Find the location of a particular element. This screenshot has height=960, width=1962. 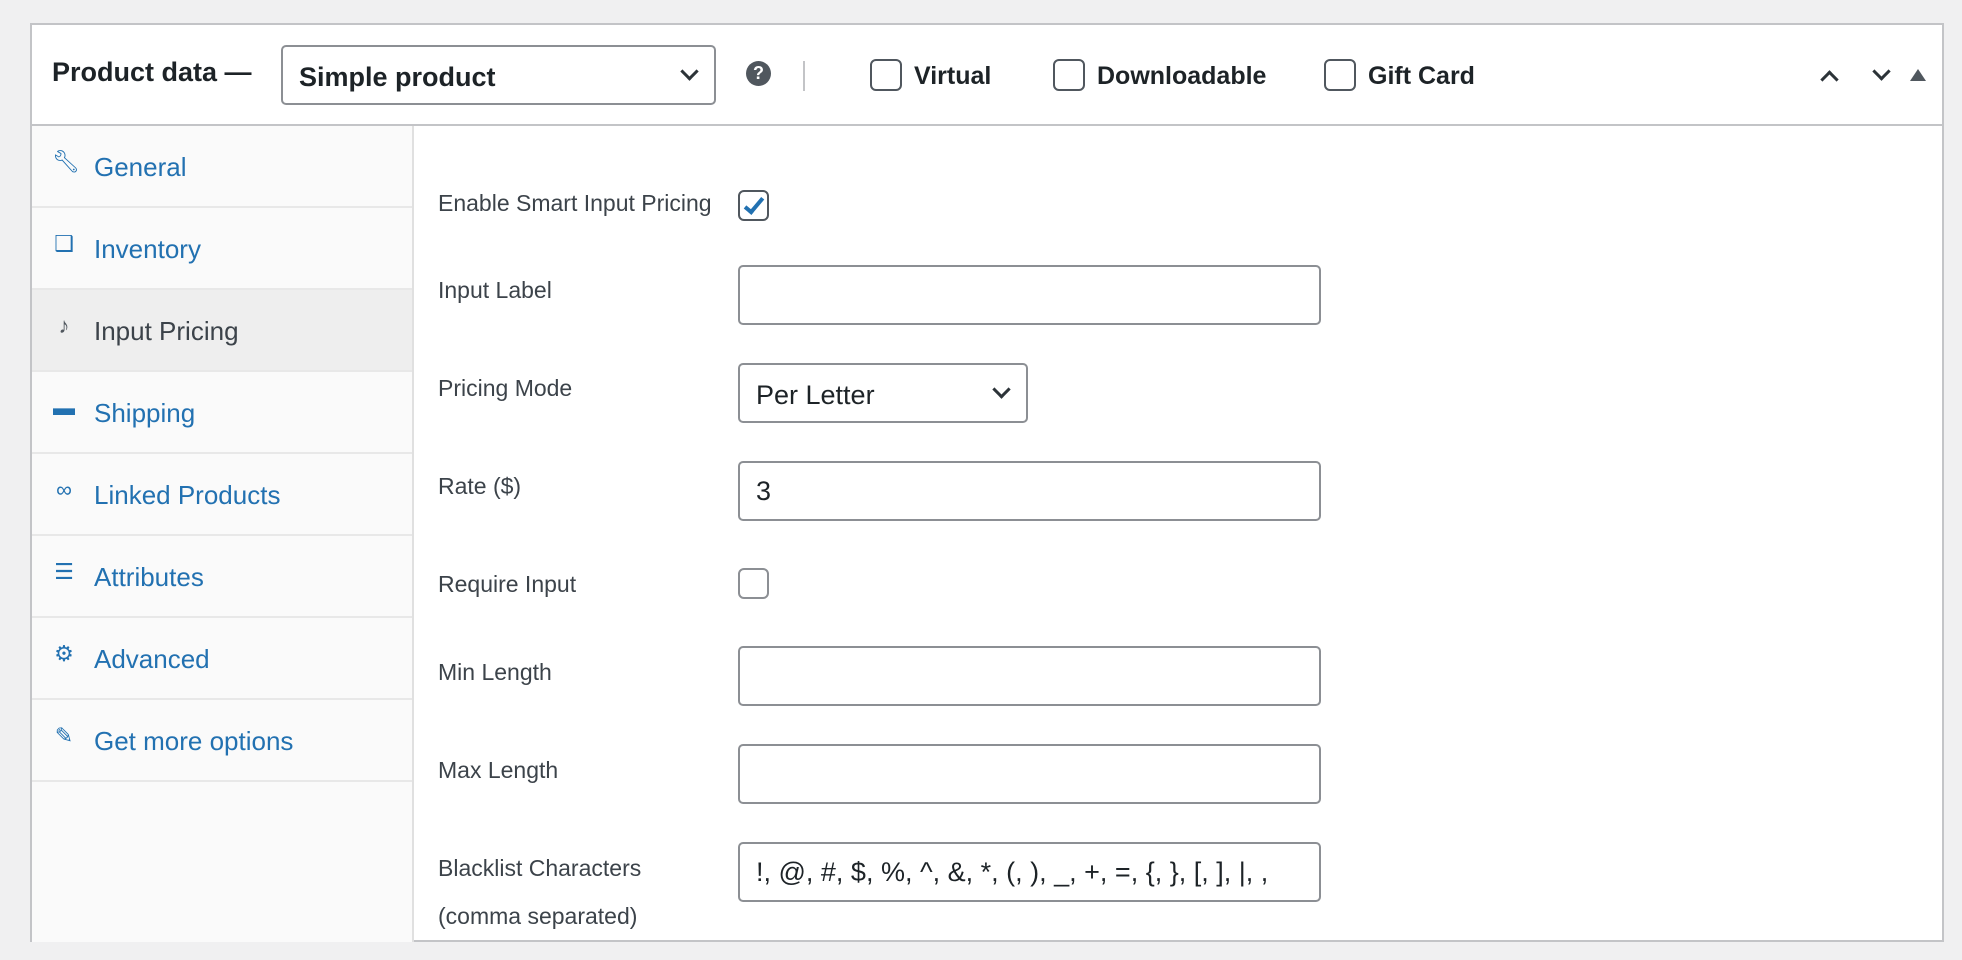

wrench-icon: 🔧︎ is located at coordinates (66, 161).